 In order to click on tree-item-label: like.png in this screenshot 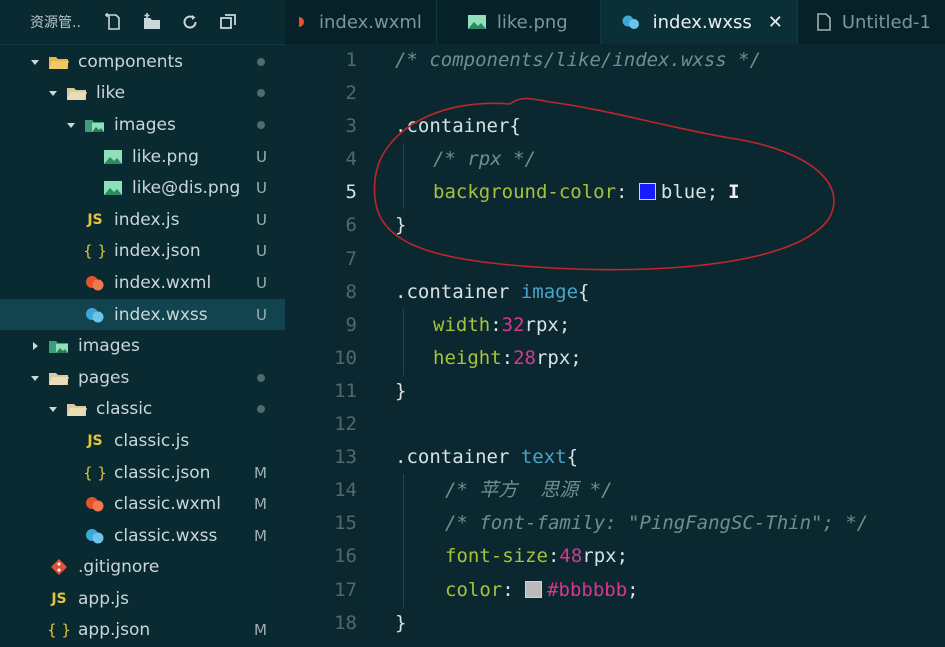, I will do `click(165, 156)`.